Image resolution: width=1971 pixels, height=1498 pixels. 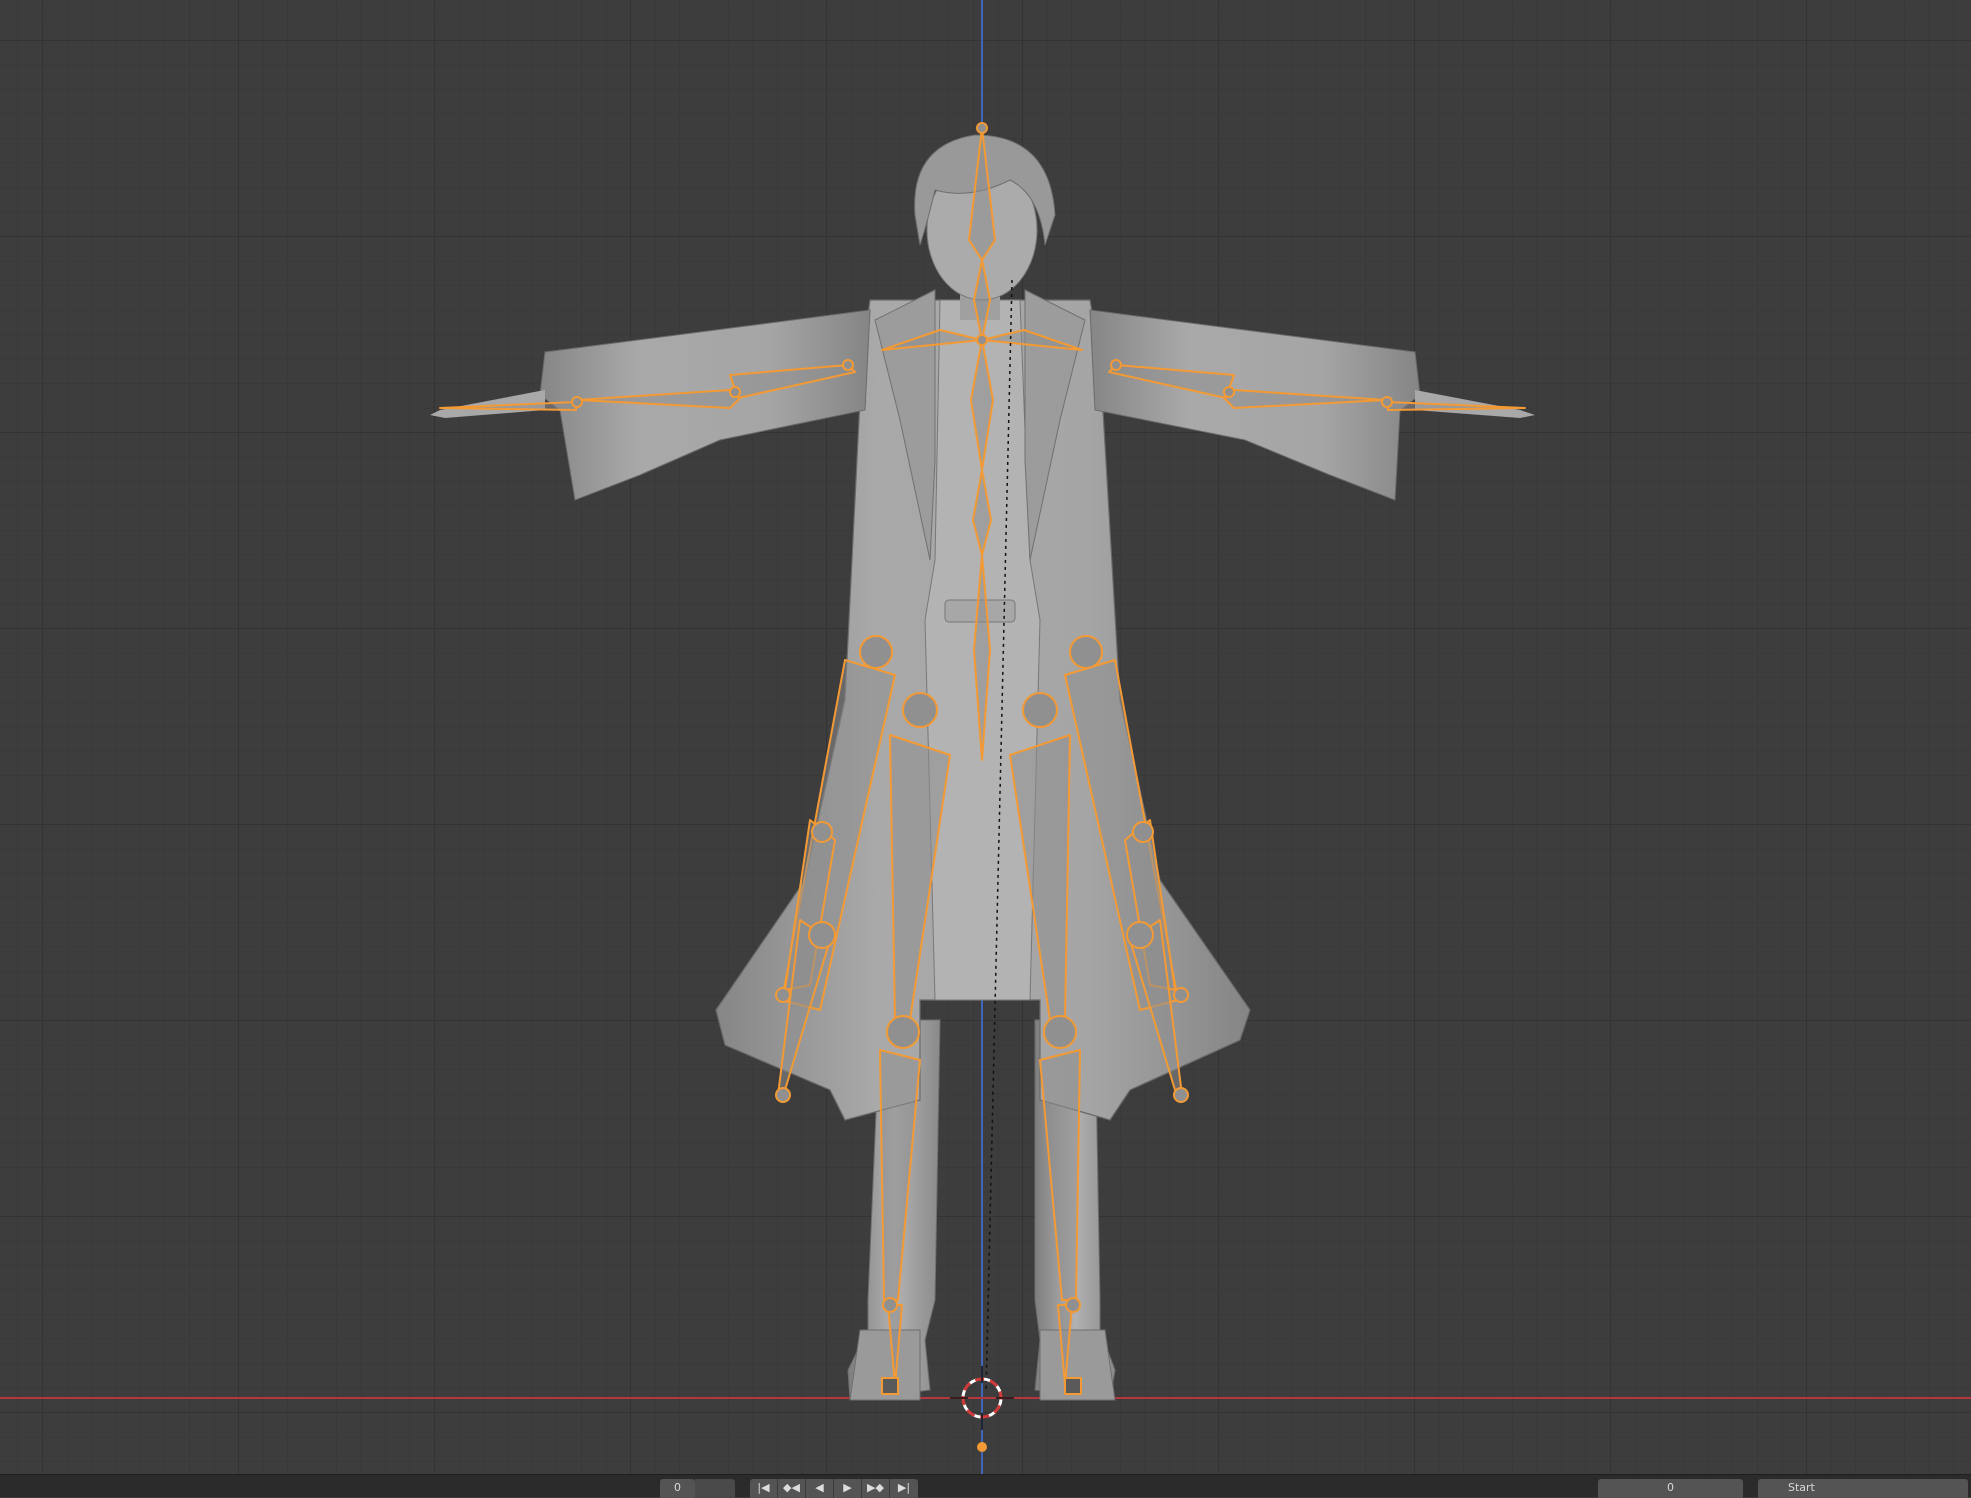 I want to click on joint-head-top, so click(x=982, y=128).